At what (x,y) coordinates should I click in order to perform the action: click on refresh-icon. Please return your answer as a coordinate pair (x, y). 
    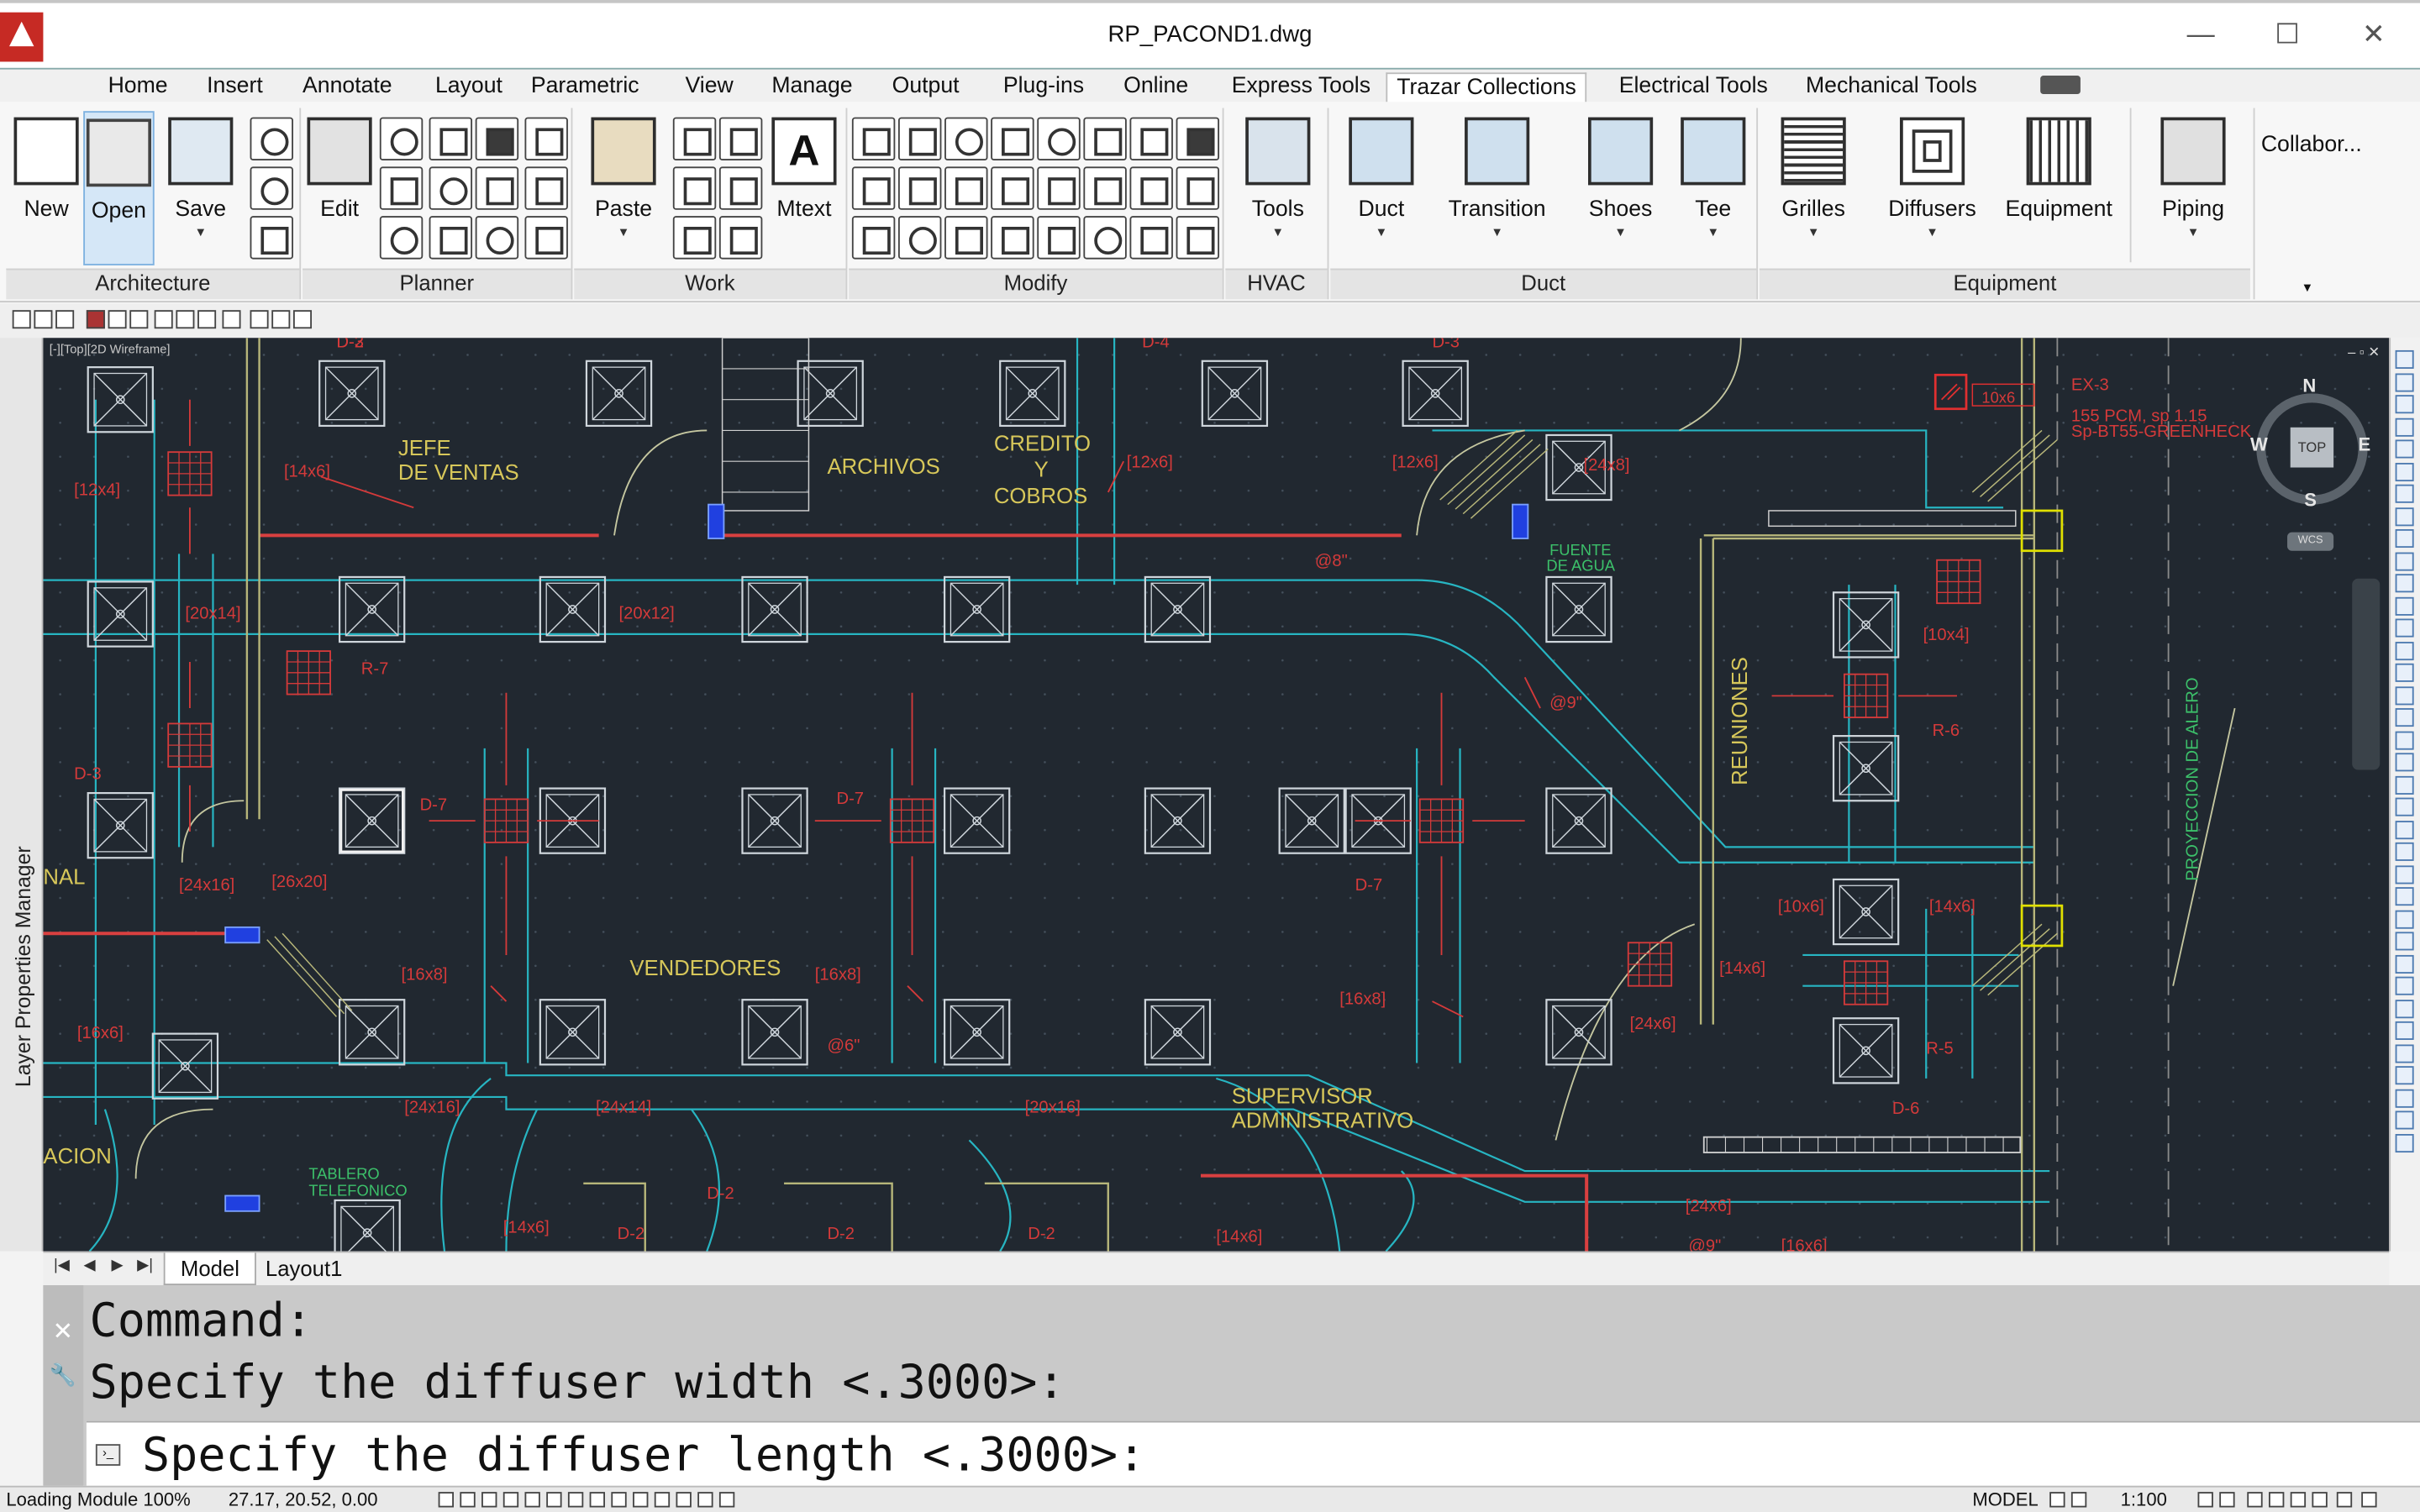
    Looking at the image, I should click on (271, 188).